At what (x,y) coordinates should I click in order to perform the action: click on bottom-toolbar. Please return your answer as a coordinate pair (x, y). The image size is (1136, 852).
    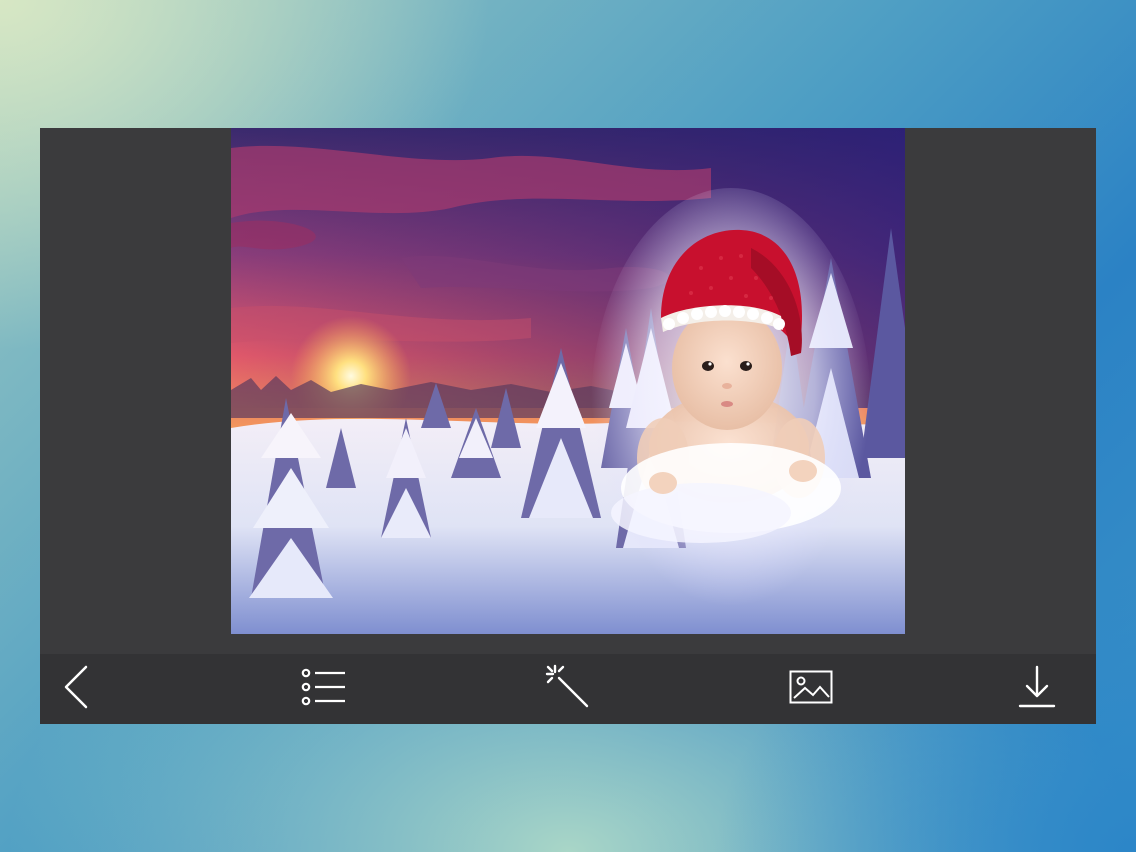
    Looking at the image, I should click on (568, 689).